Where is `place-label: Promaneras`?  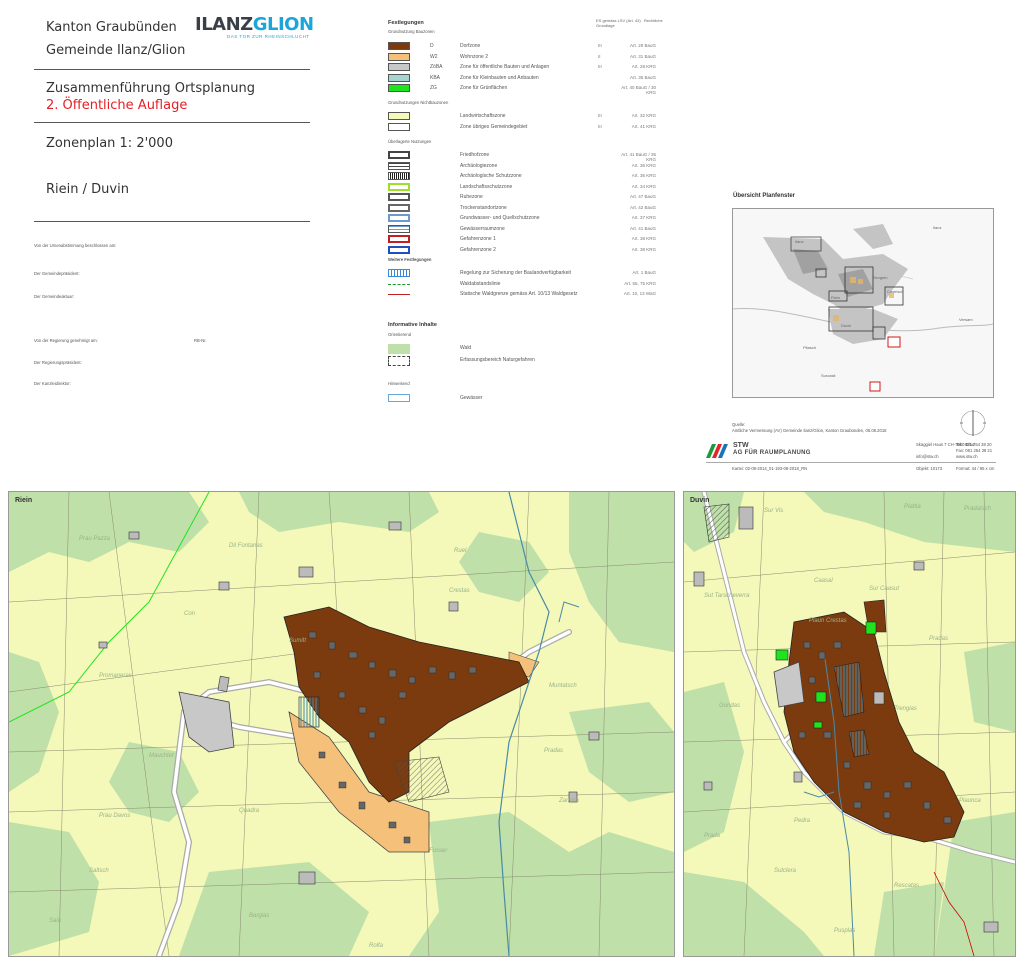 place-label: Promaneras is located at coordinates (115, 676).